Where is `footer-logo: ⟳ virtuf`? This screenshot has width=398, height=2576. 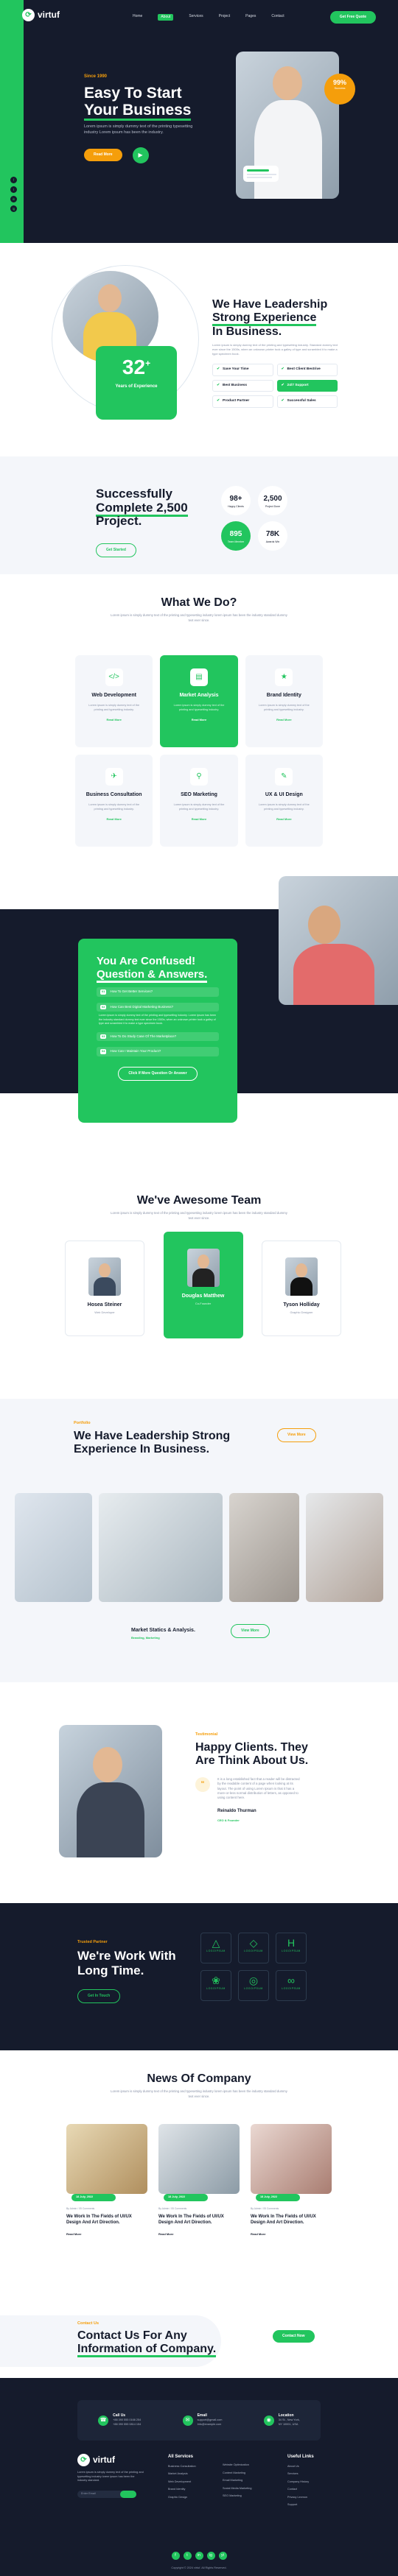 footer-logo: ⟳ virtuf is located at coordinates (111, 2460).